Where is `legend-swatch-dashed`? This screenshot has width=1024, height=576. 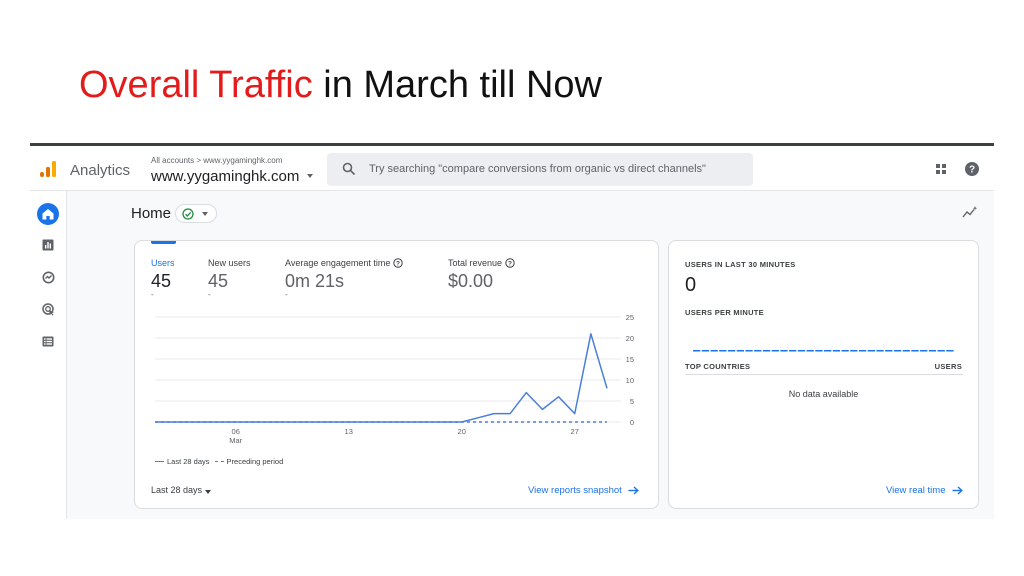 legend-swatch-dashed is located at coordinates (219, 461).